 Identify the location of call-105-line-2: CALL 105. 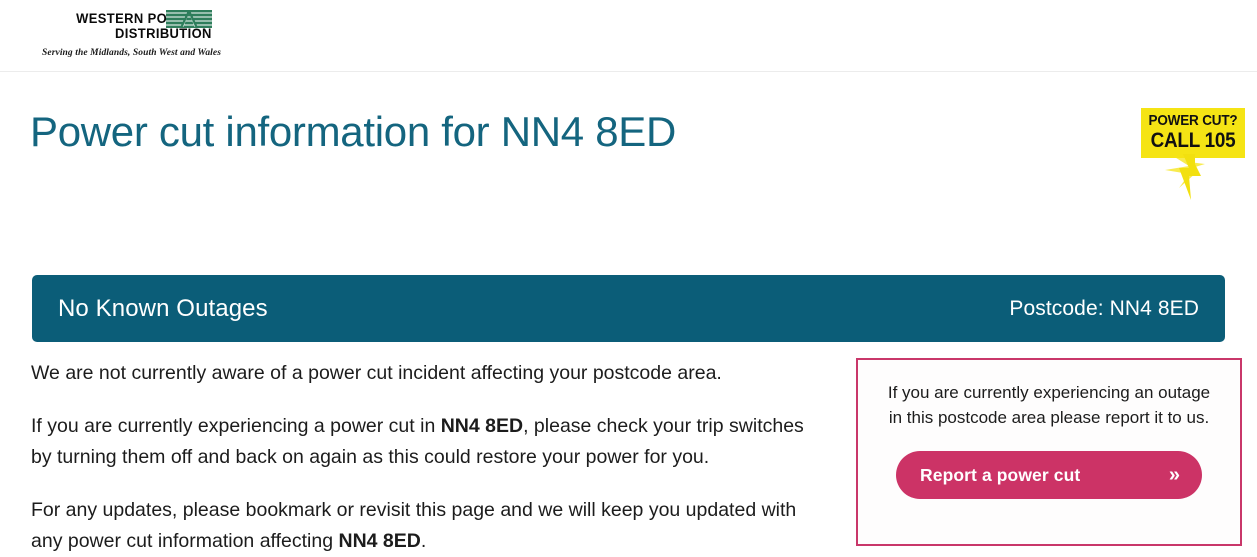
(1193, 140).